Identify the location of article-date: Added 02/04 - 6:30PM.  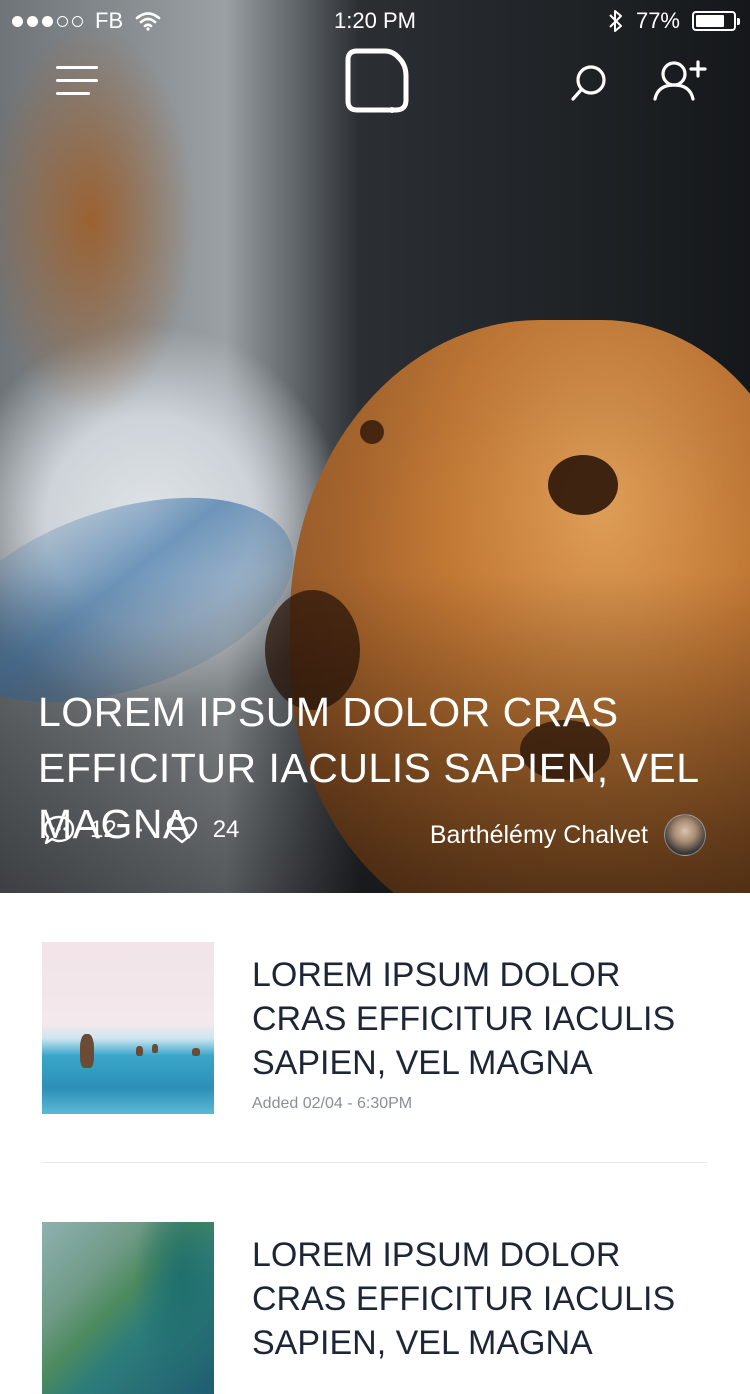
(332, 1103).